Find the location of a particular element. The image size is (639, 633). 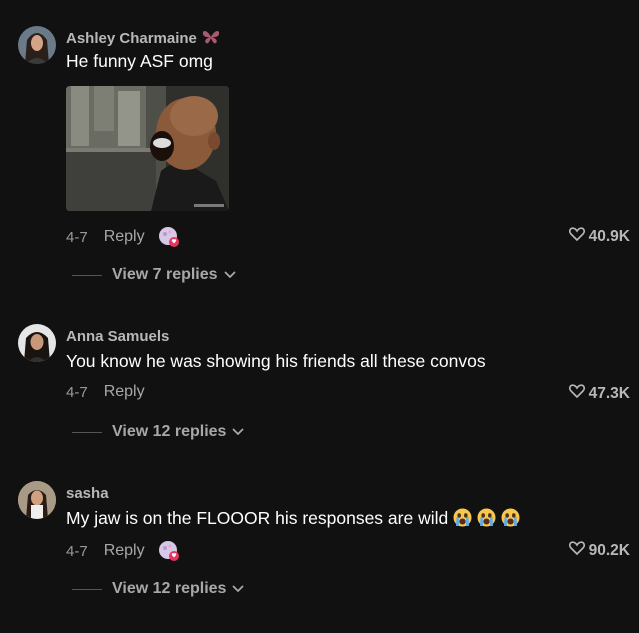

like-button: 90.2K is located at coordinates (599, 550).